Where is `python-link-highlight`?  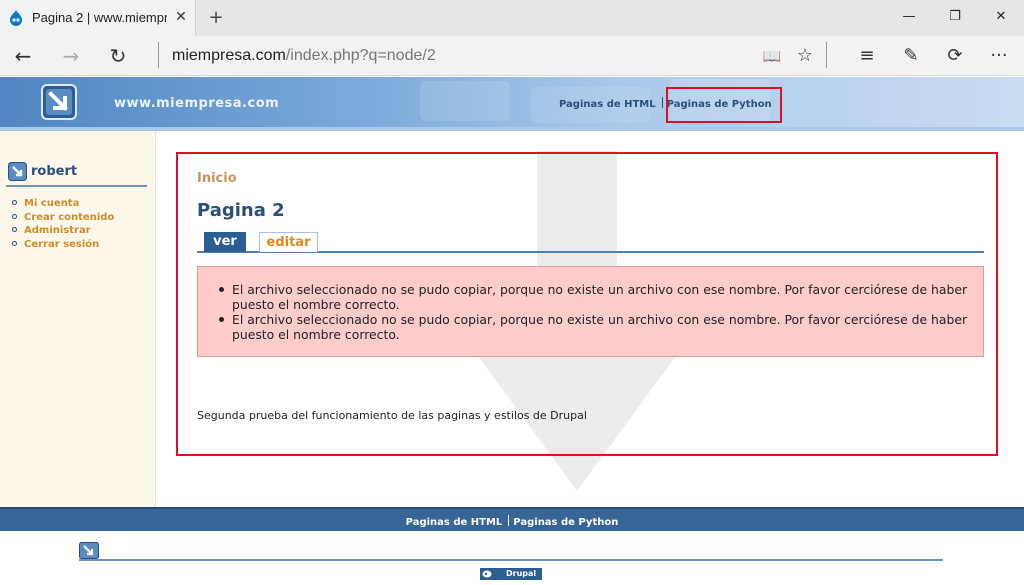 python-link-highlight is located at coordinates (724, 105).